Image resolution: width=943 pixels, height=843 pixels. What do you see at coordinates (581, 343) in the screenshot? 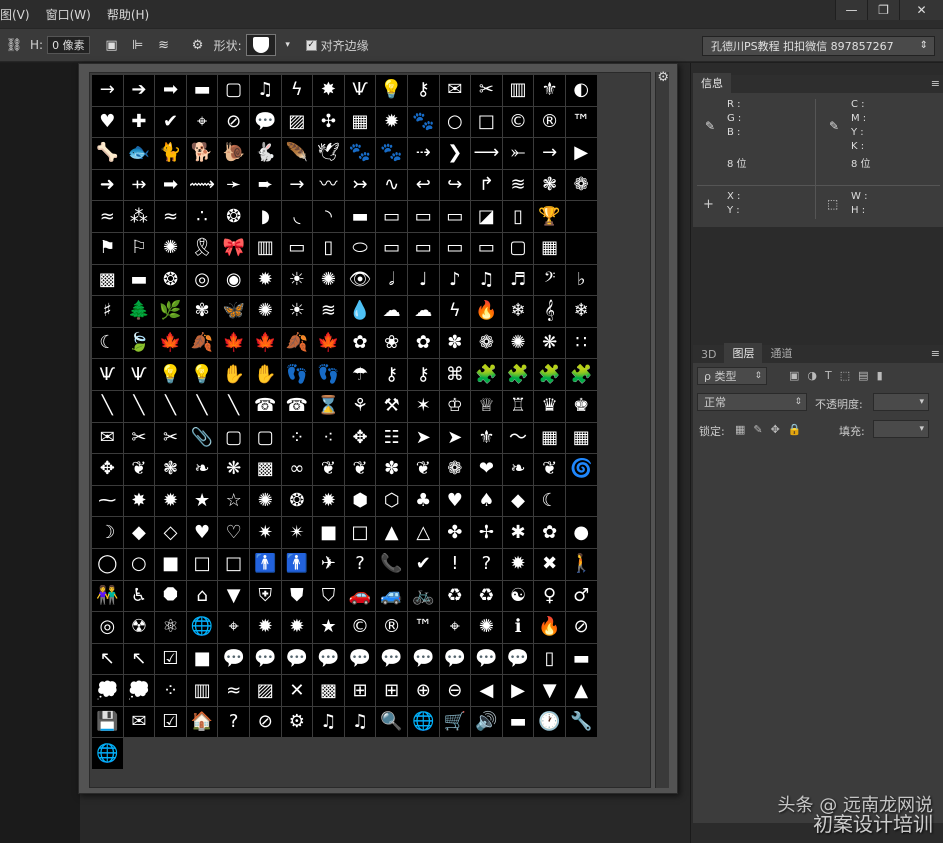
I see `shape-cell: ∷` at bounding box center [581, 343].